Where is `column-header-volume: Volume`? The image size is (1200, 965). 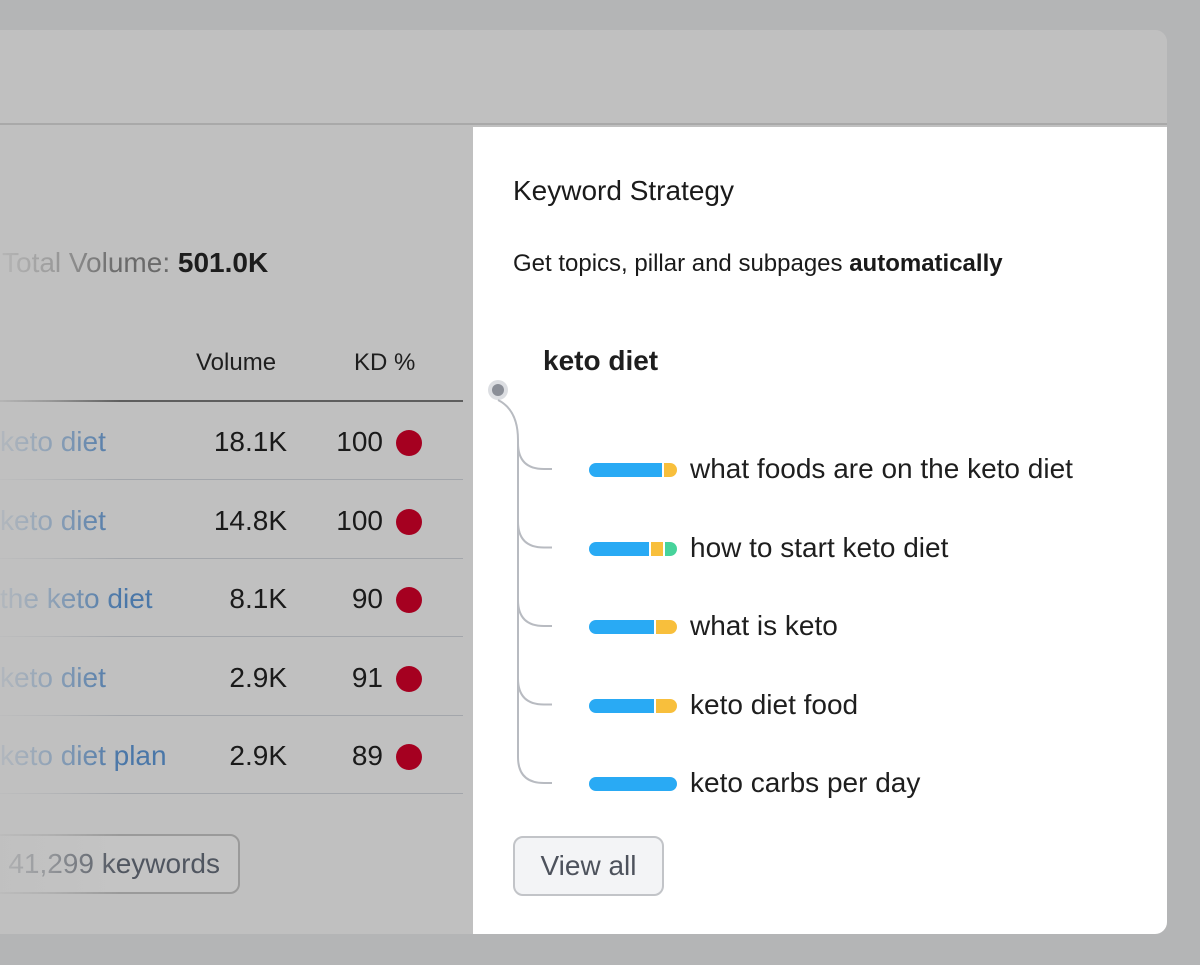
column-header-volume: Volume is located at coordinates (236, 363).